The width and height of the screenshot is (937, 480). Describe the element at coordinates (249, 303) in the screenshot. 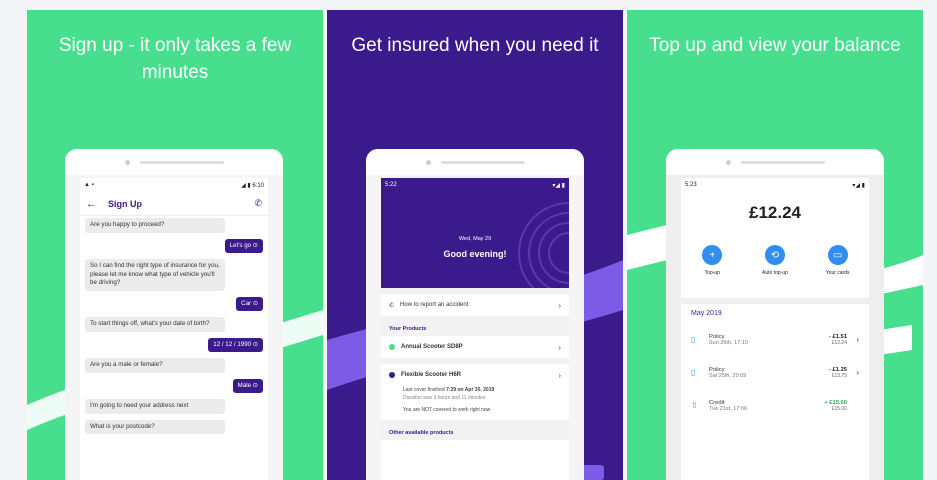

I see `user-reply-bubble: Car ⊙` at that location.